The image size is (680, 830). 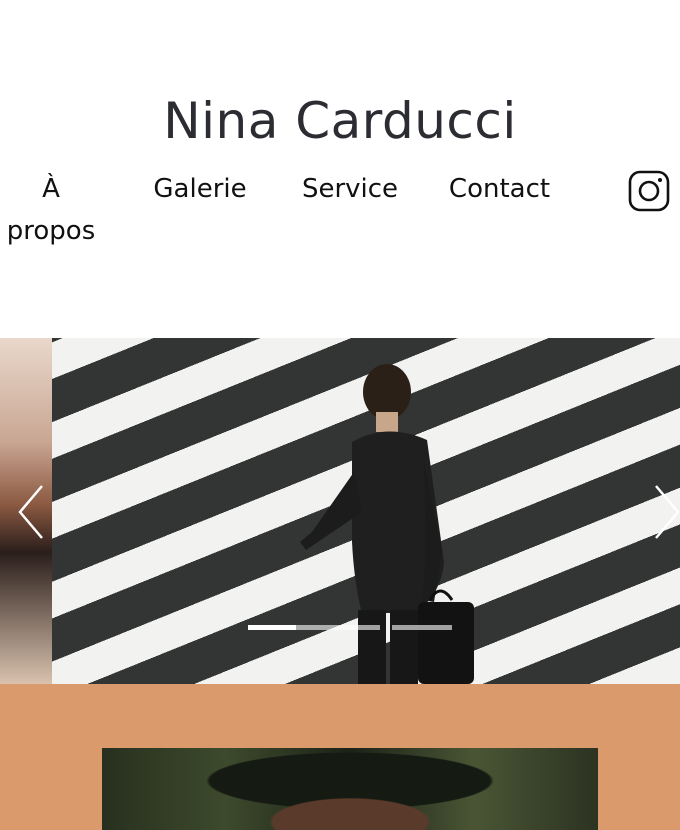 What do you see at coordinates (387, 524) in the screenshot?
I see `businessman-image` at bounding box center [387, 524].